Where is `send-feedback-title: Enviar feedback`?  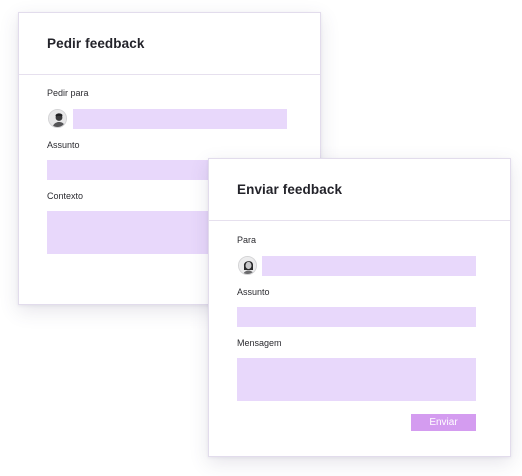
send-feedback-title: Enviar feedback is located at coordinates (290, 189).